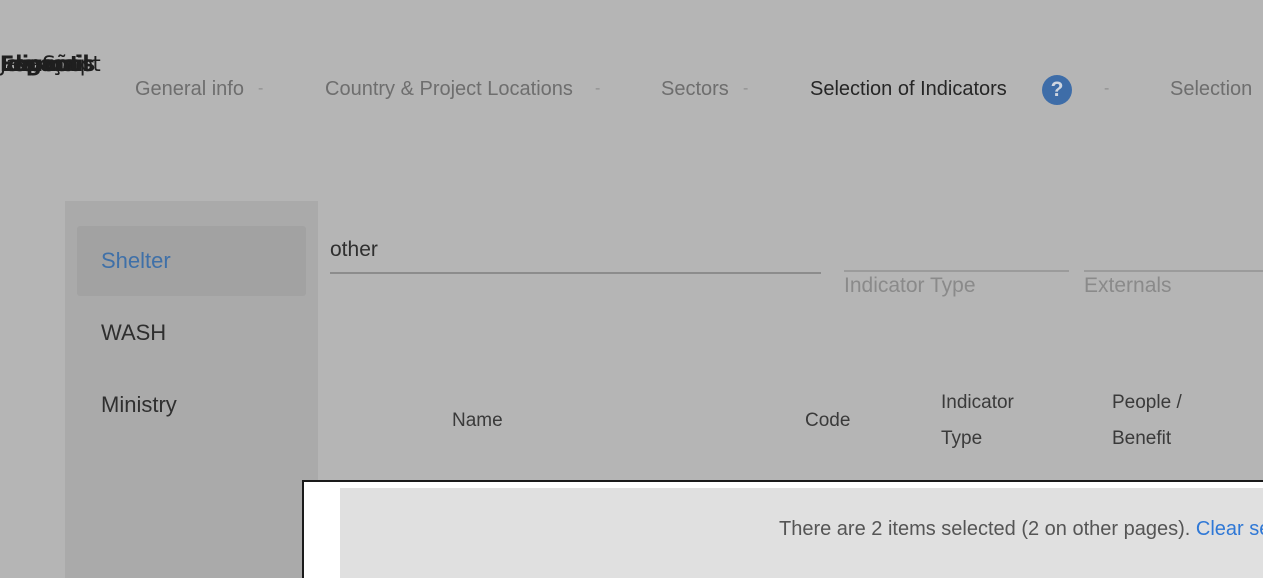 Image resolution: width=1263 pixels, height=578 pixels. I want to click on clear-selection-link: Clear selection, so click(1229, 529).